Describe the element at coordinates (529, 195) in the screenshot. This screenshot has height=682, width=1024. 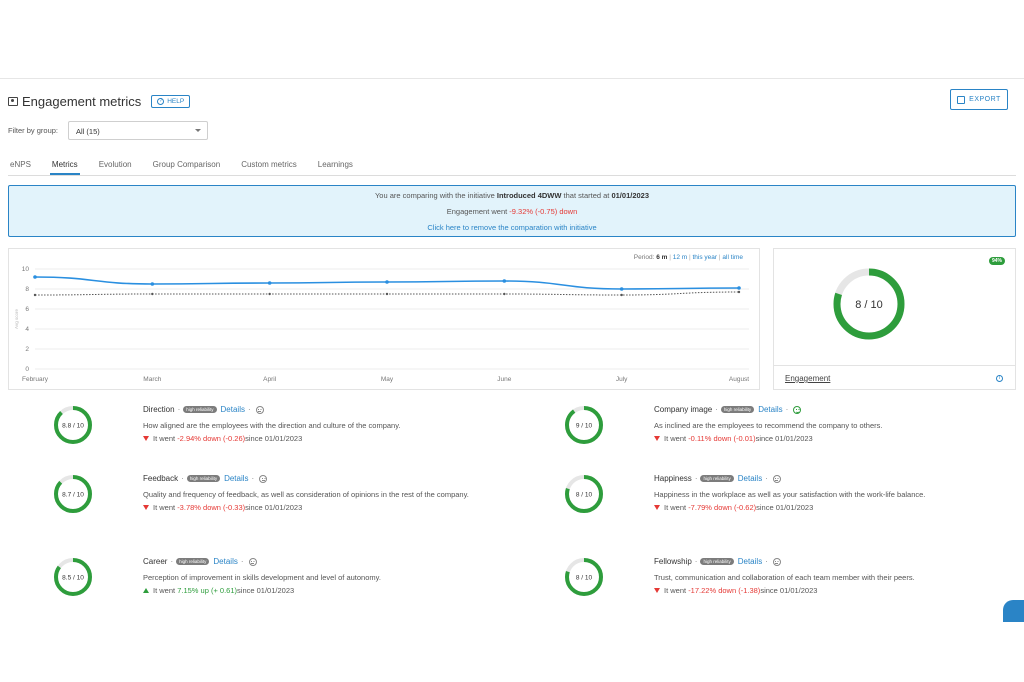
I see `initiative-name: Introduced 4DWW` at that location.